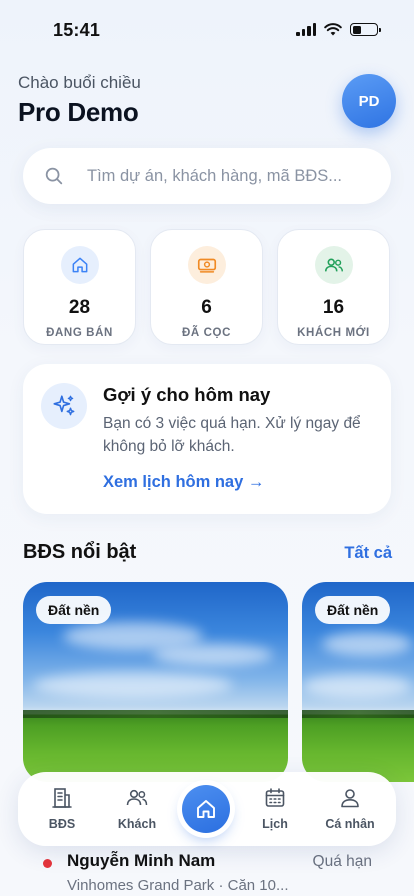 The width and height of the screenshot is (414, 896). I want to click on status-text: Quá hạn, so click(342, 861).